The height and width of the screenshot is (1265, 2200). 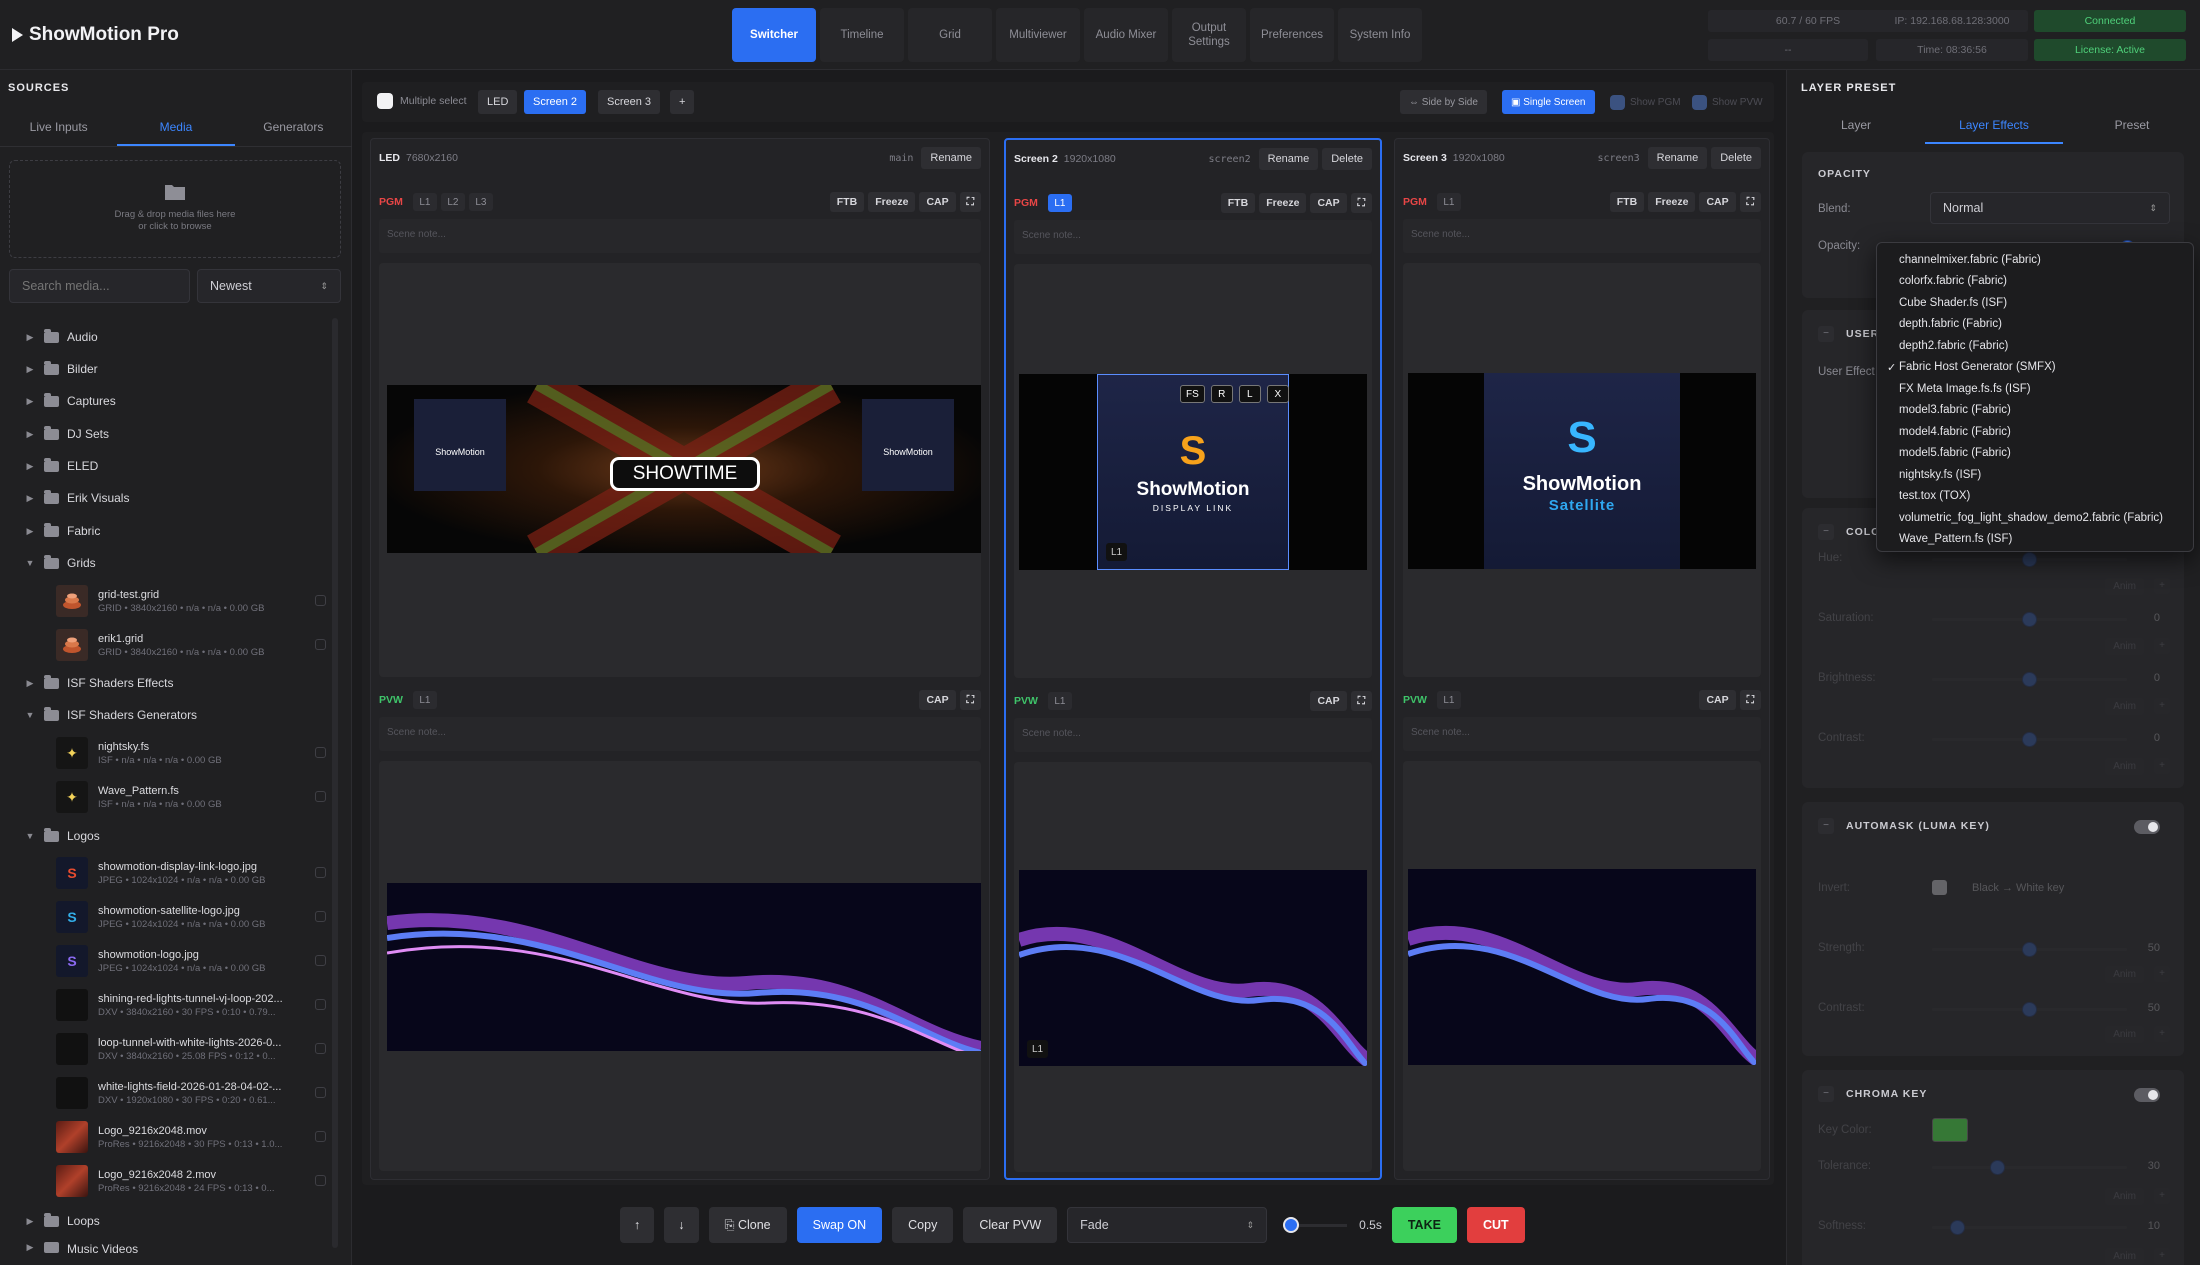 What do you see at coordinates (950, 35) in the screenshot?
I see `nav-tab-grid: Grid` at bounding box center [950, 35].